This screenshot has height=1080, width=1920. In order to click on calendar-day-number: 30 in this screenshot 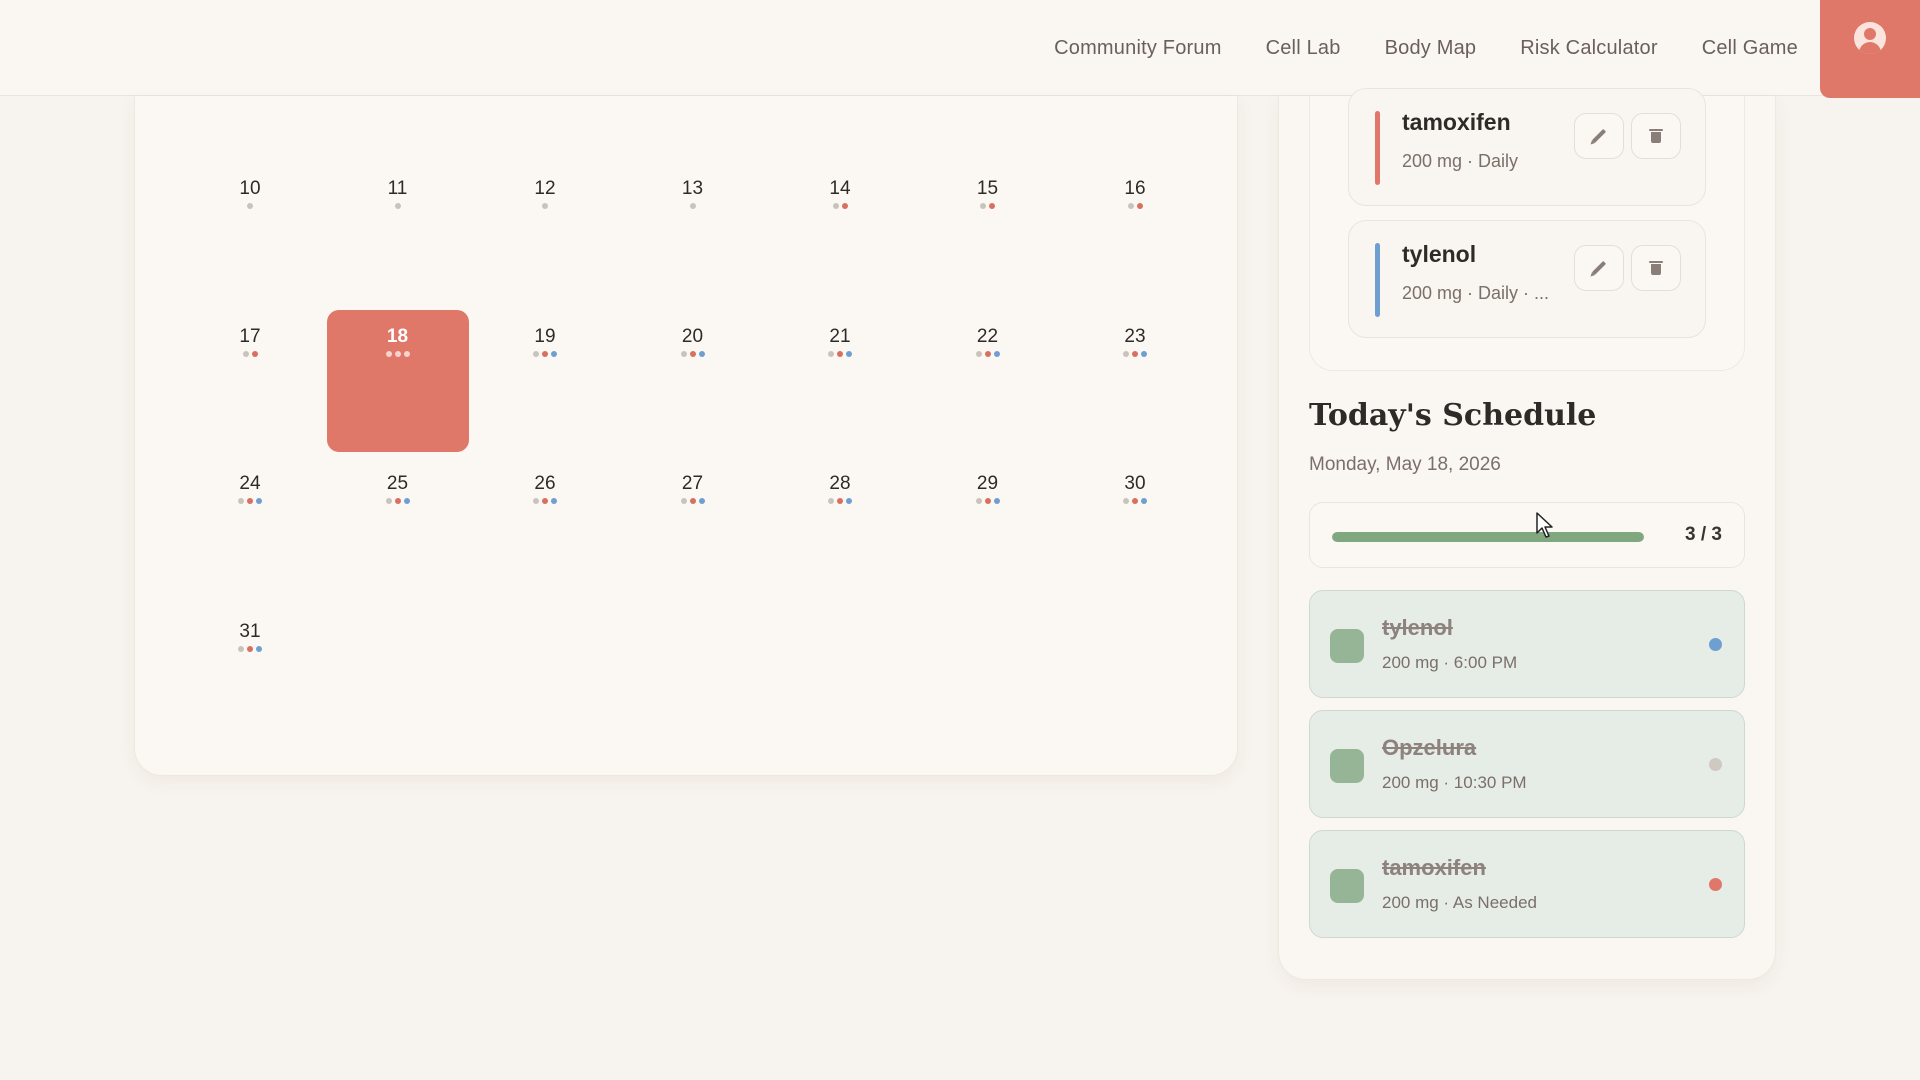, I will do `click(1135, 483)`.